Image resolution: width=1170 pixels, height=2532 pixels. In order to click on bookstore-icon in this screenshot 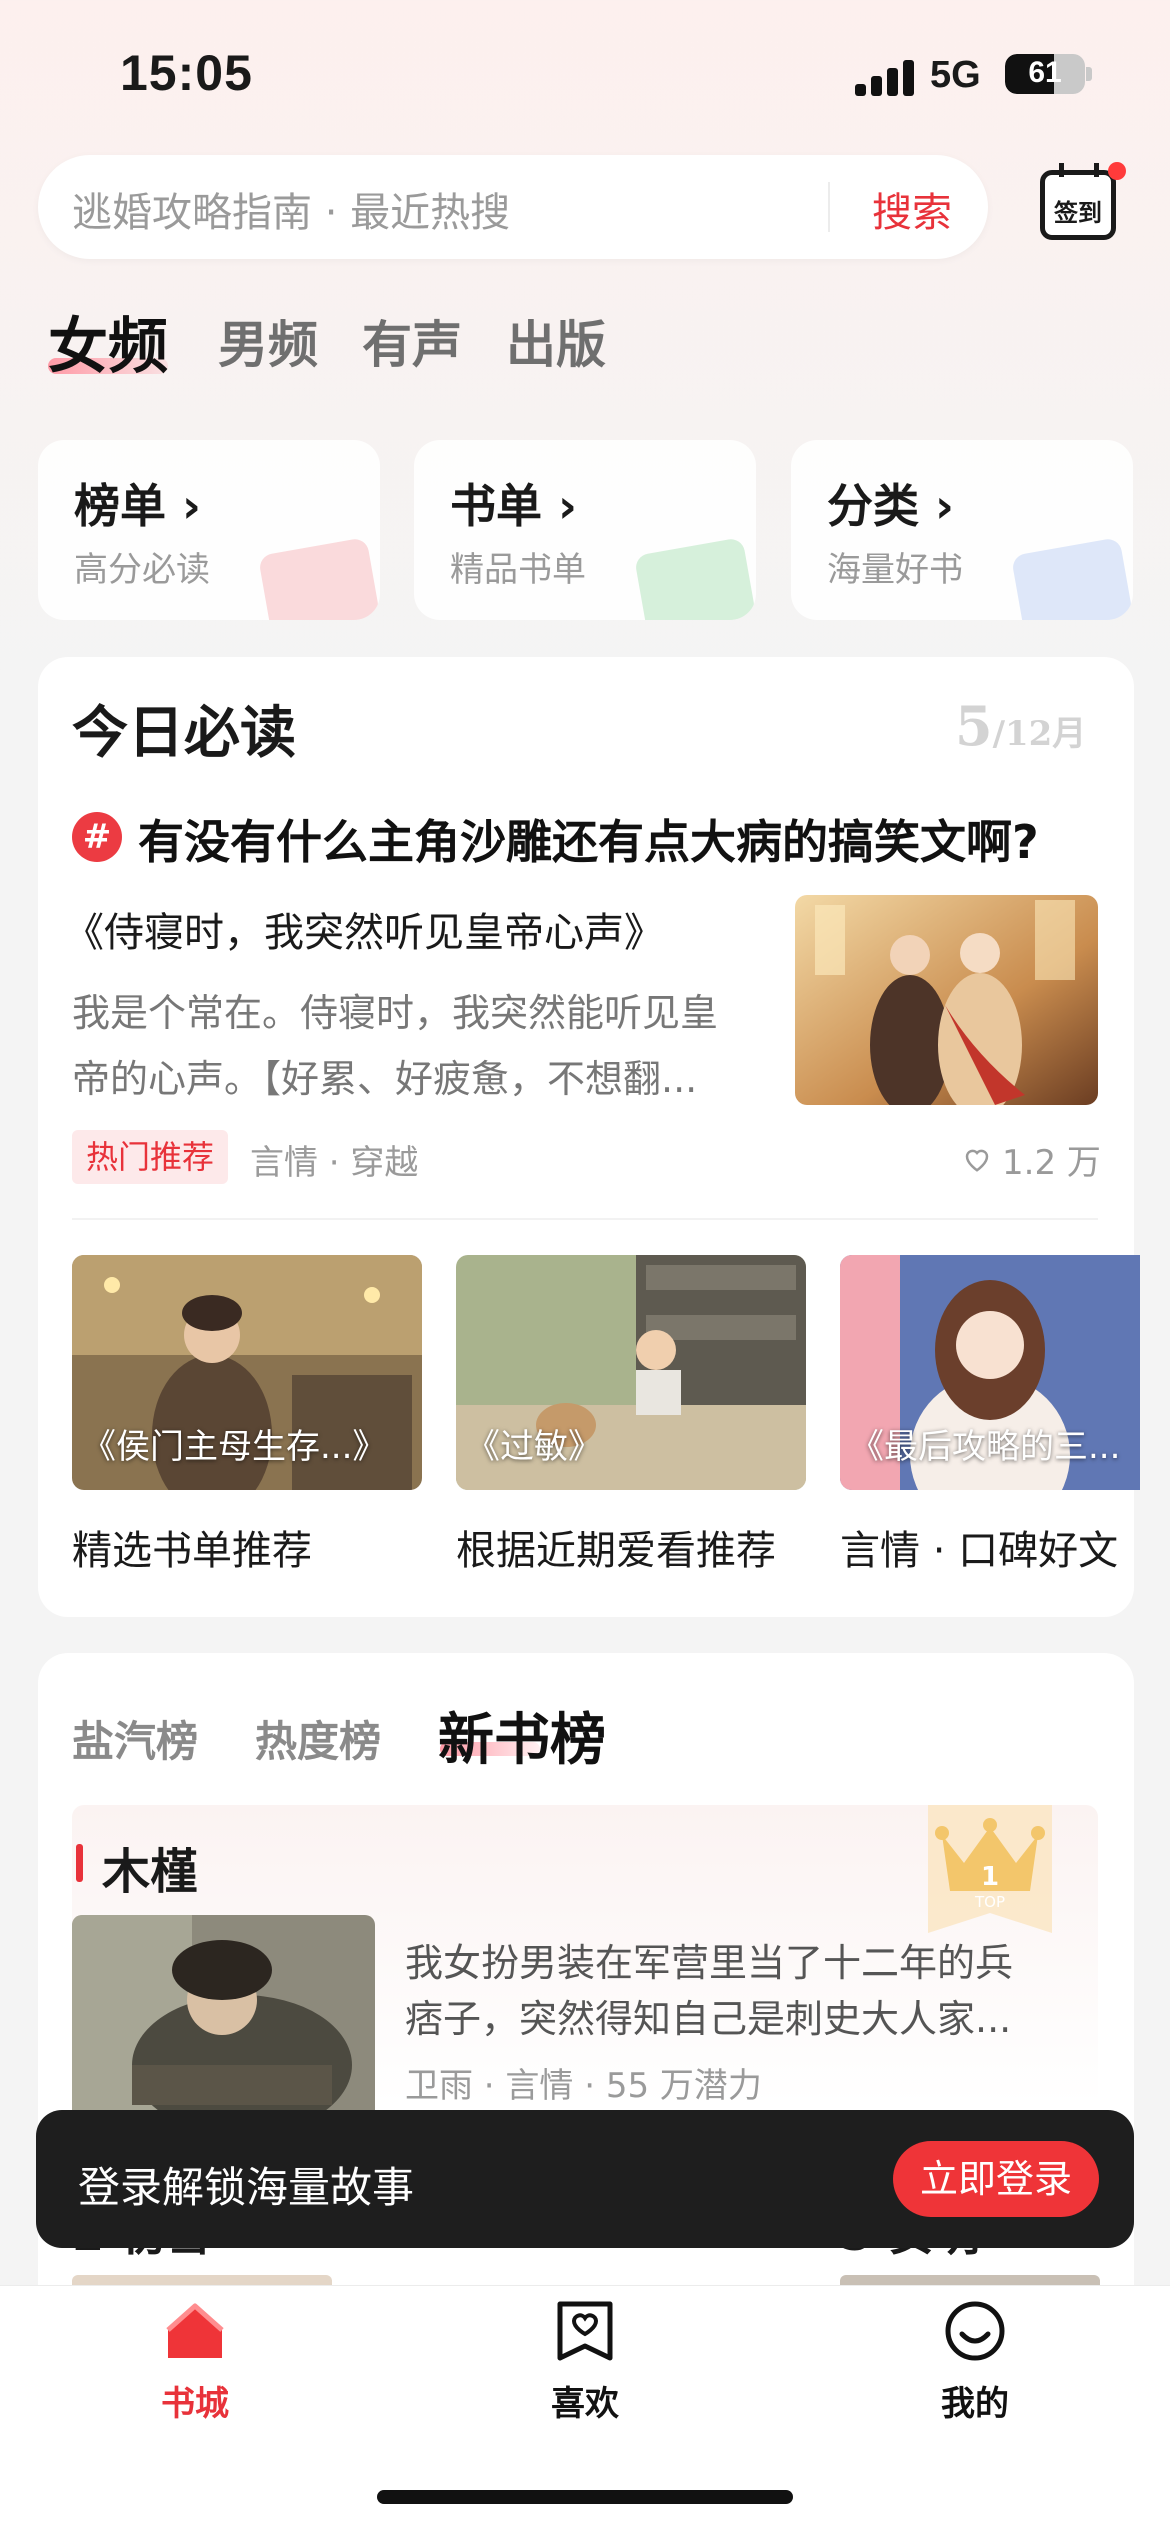, I will do `click(195, 2330)`.